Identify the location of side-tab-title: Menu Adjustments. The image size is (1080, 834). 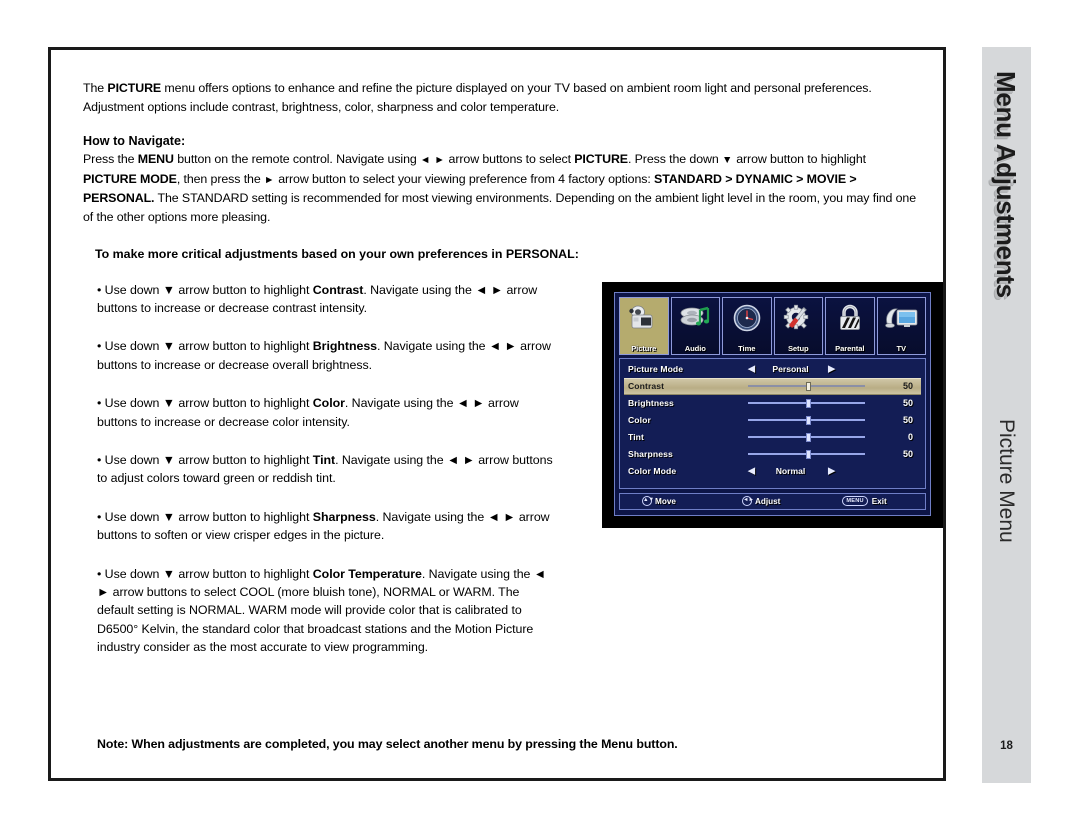
(1006, 184).